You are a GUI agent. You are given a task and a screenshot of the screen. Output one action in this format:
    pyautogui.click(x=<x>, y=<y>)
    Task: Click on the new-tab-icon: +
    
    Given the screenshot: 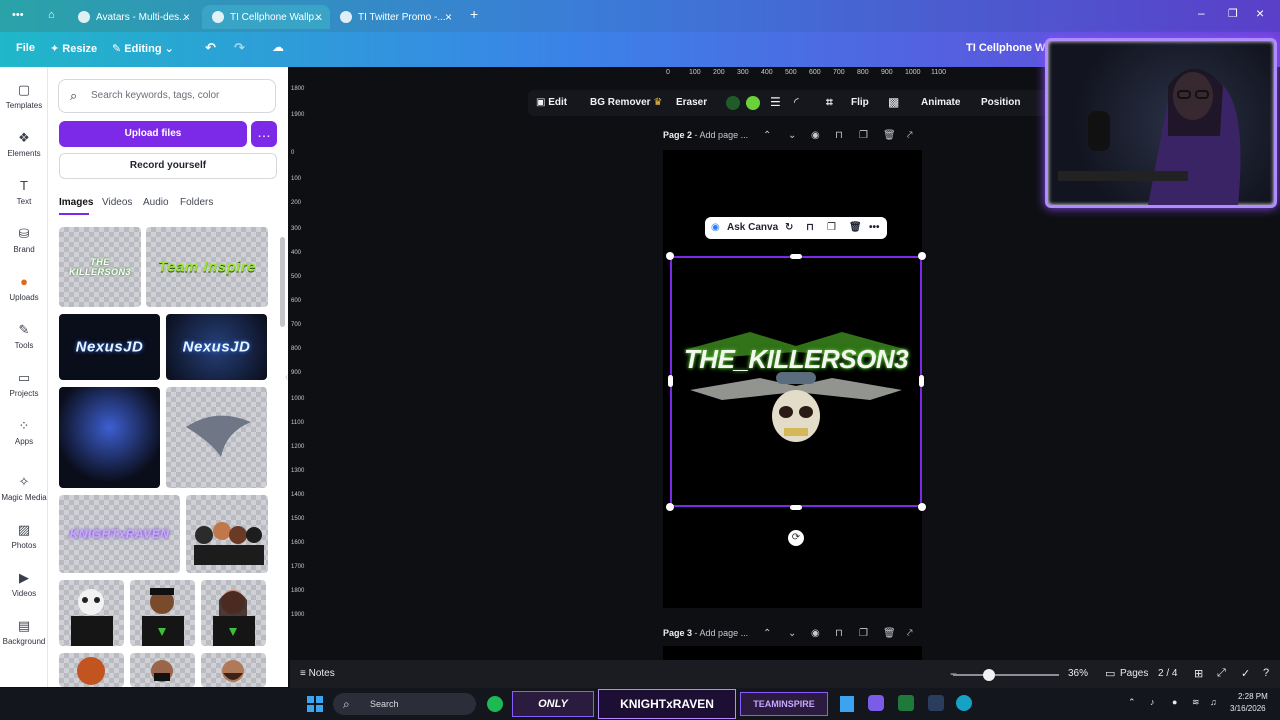 What is the action you would take?
    pyautogui.click(x=474, y=14)
    